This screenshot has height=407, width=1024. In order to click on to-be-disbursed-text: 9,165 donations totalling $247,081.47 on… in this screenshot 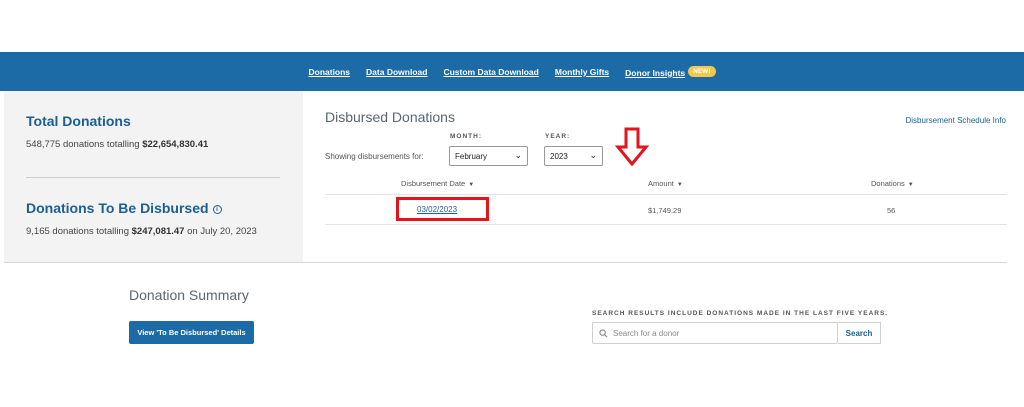, I will do `click(141, 231)`.